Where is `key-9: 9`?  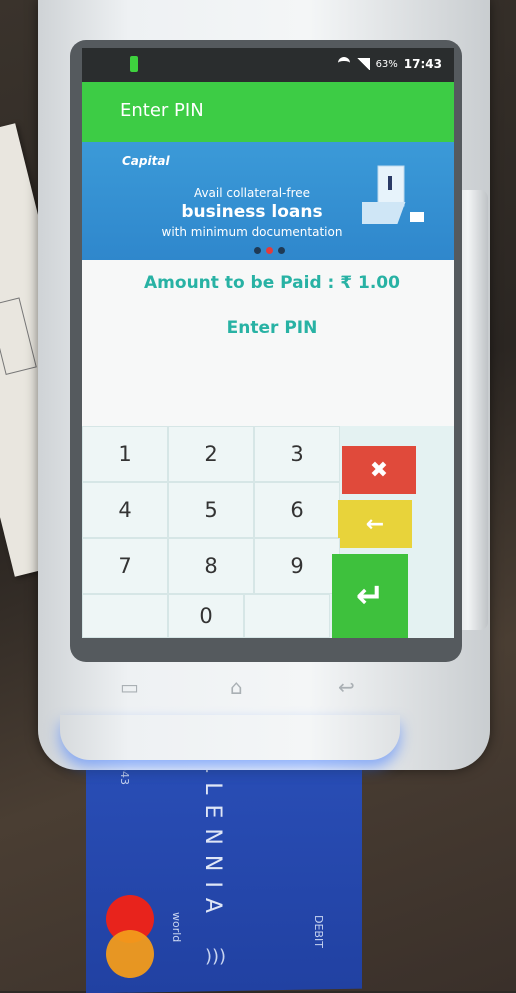 key-9: 9 is located at coordinates (297, 566).